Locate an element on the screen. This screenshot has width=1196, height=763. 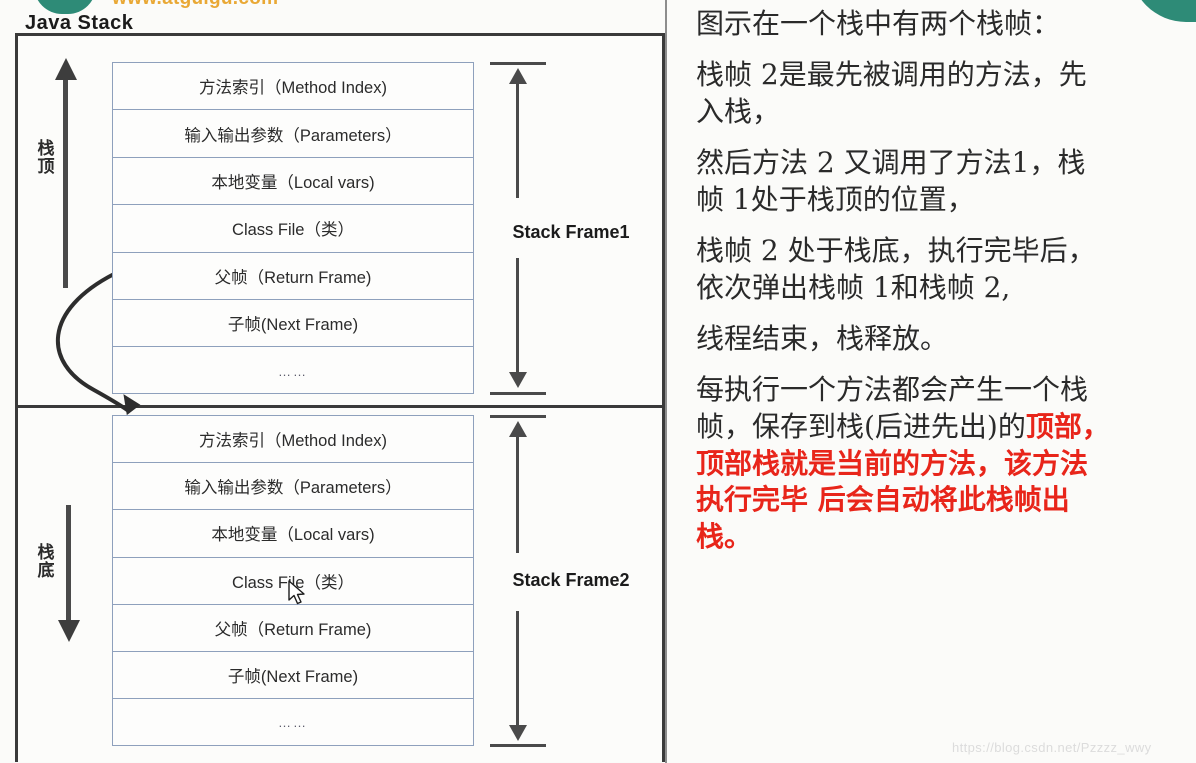
mouse-cursor-icon is located at coordinates (298, 594).